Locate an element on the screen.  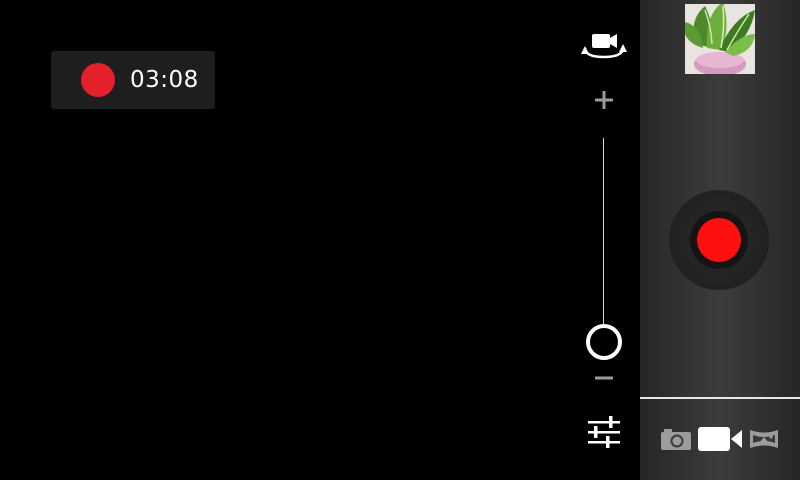
zoom-out-icon is located at coordinates (604, 378).